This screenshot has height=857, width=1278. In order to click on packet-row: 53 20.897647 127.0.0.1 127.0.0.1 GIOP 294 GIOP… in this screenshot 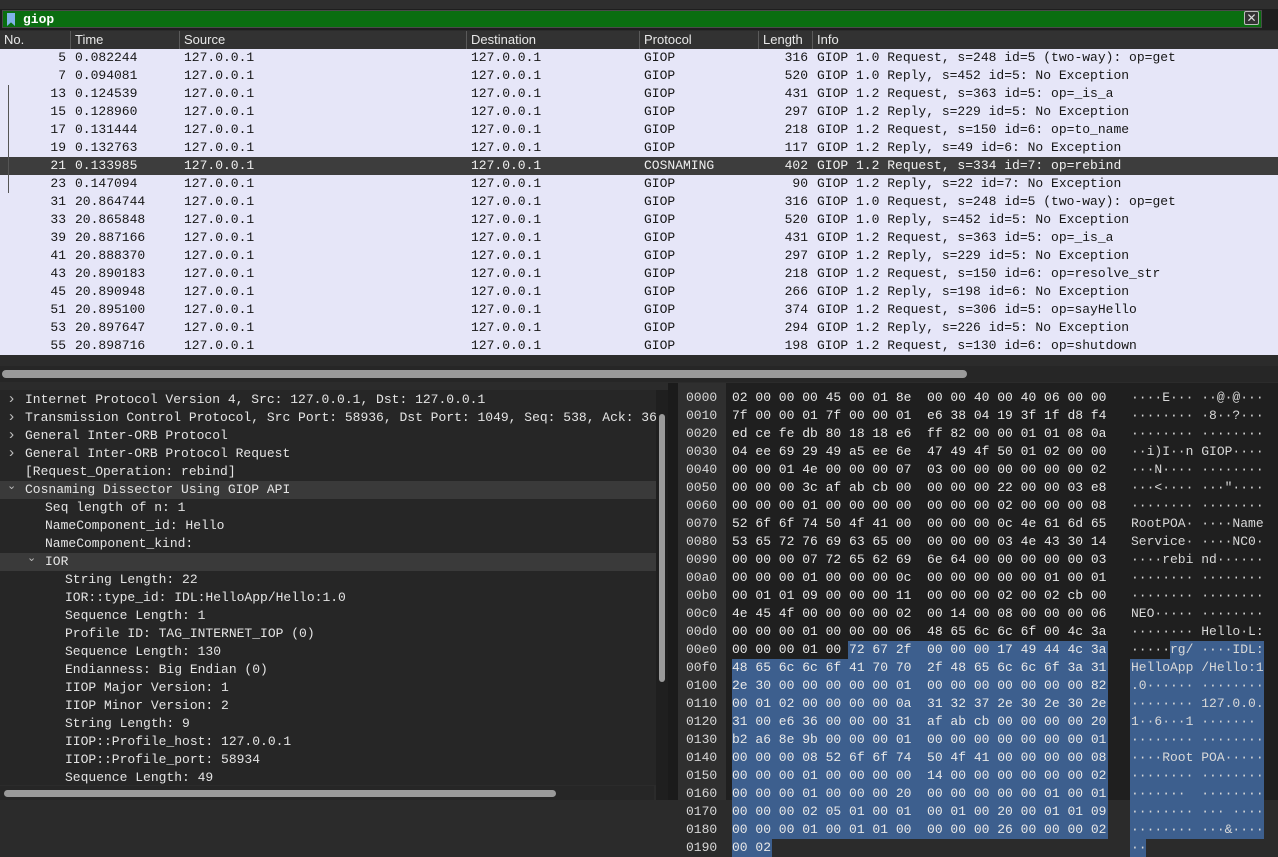, I will do `click(639, 328)`.